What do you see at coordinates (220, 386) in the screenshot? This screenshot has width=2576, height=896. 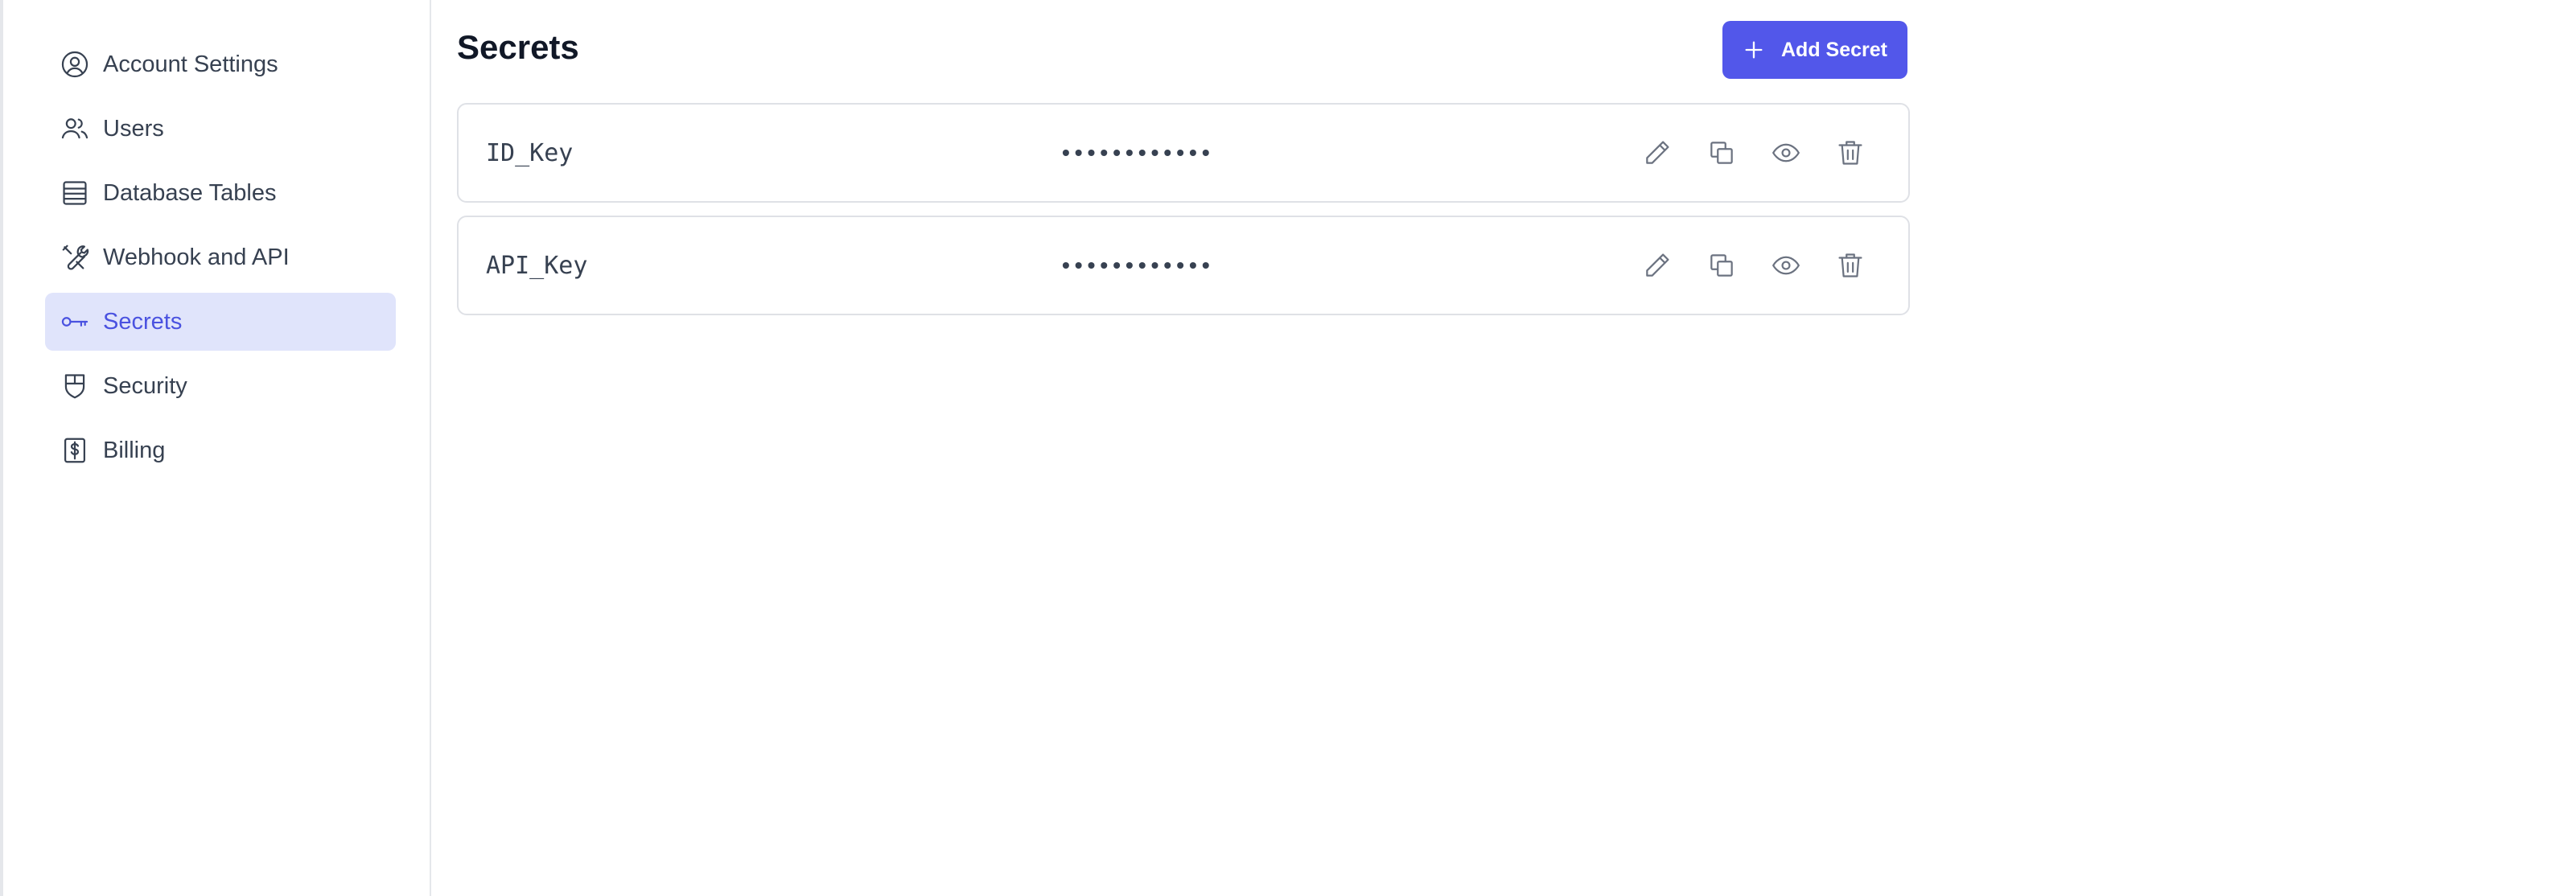 I see `sidebar-item-security: Security` at bounding box center [220, 386].